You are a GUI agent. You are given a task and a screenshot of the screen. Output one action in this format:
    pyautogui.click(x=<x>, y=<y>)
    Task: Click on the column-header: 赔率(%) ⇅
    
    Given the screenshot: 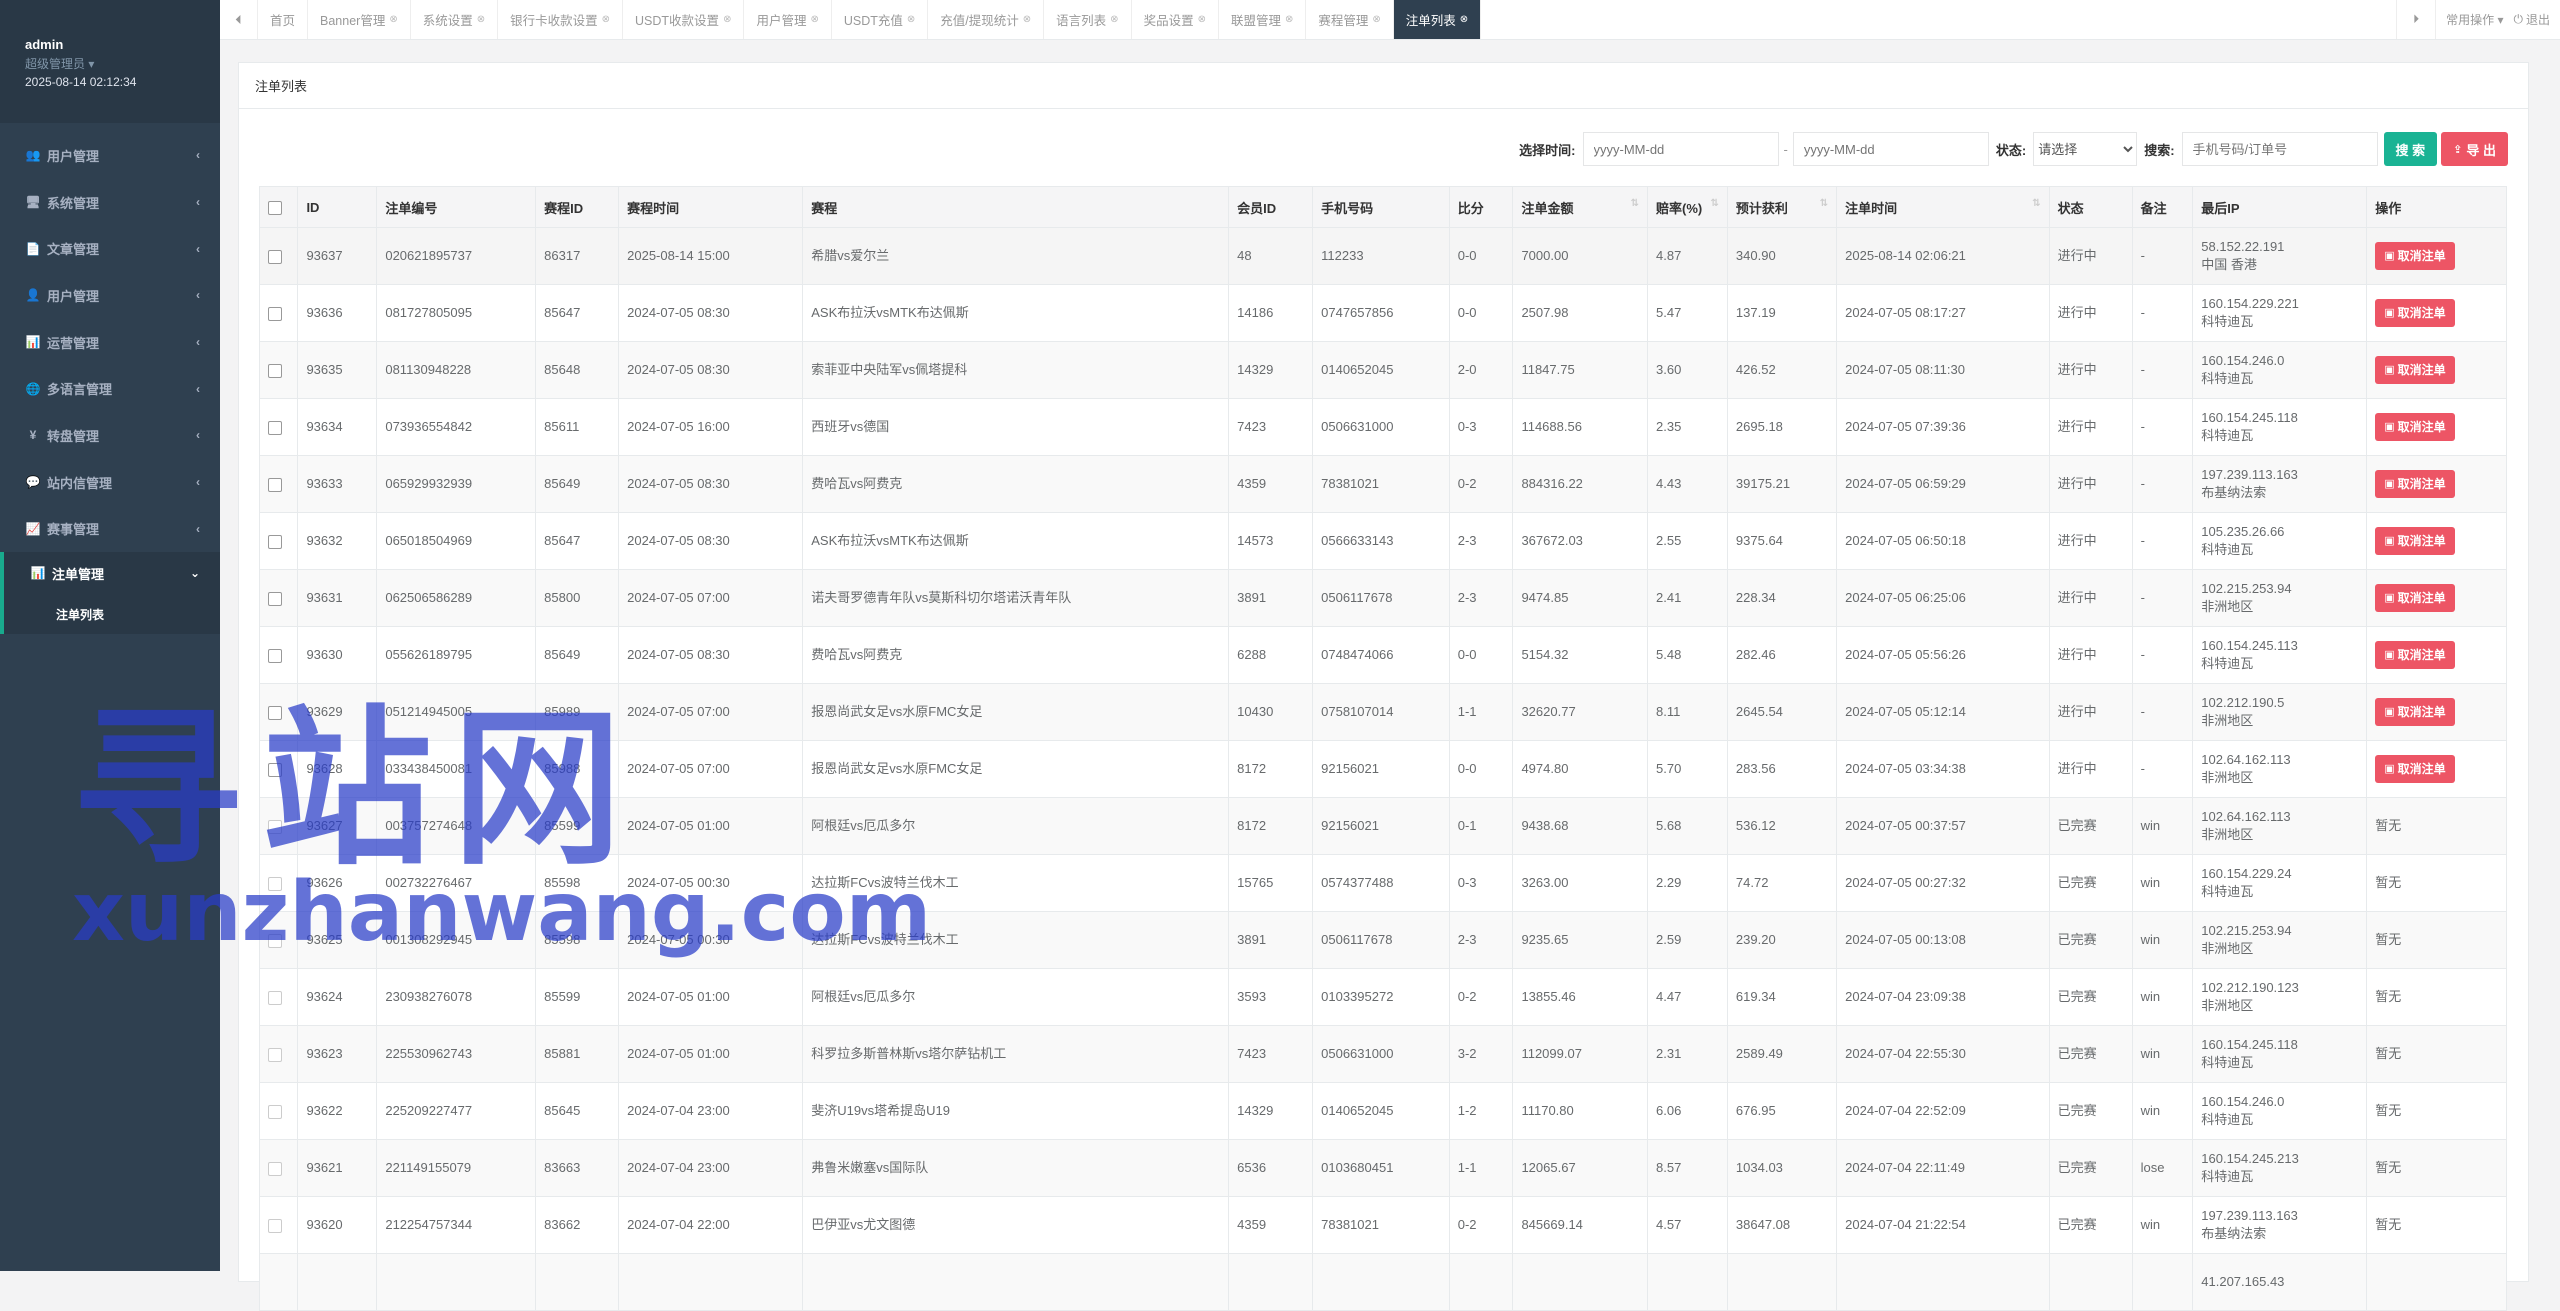 What is the action you would take?
    pyautogui.click(x=1687, y=207)
    